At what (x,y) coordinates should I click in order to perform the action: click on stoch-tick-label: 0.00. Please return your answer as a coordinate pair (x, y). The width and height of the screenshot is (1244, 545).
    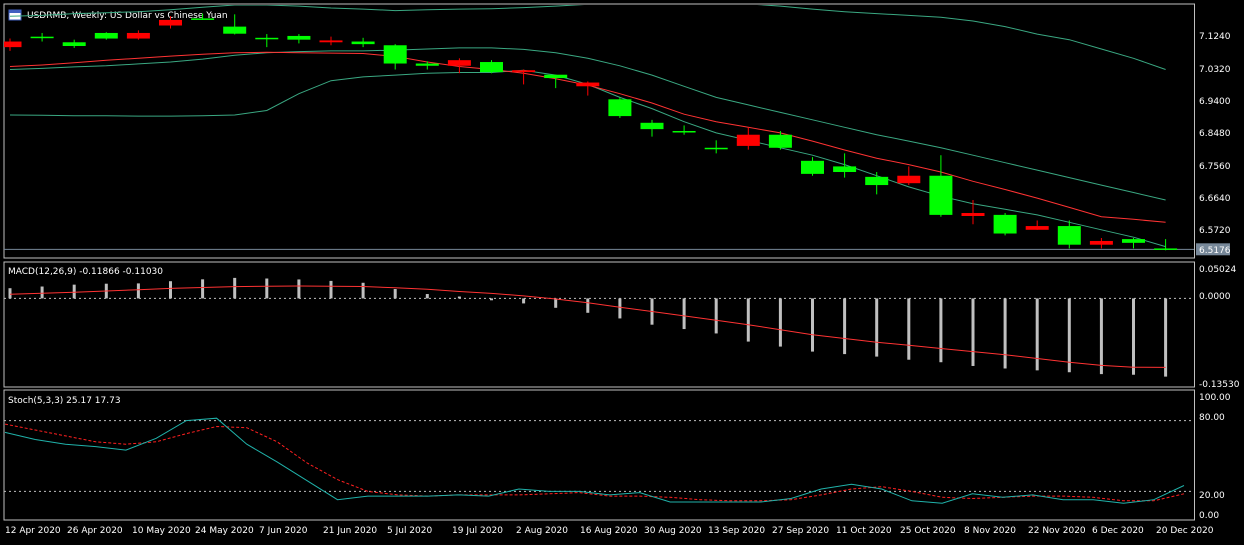
    Looking at the image, I should click on (1209, 516).